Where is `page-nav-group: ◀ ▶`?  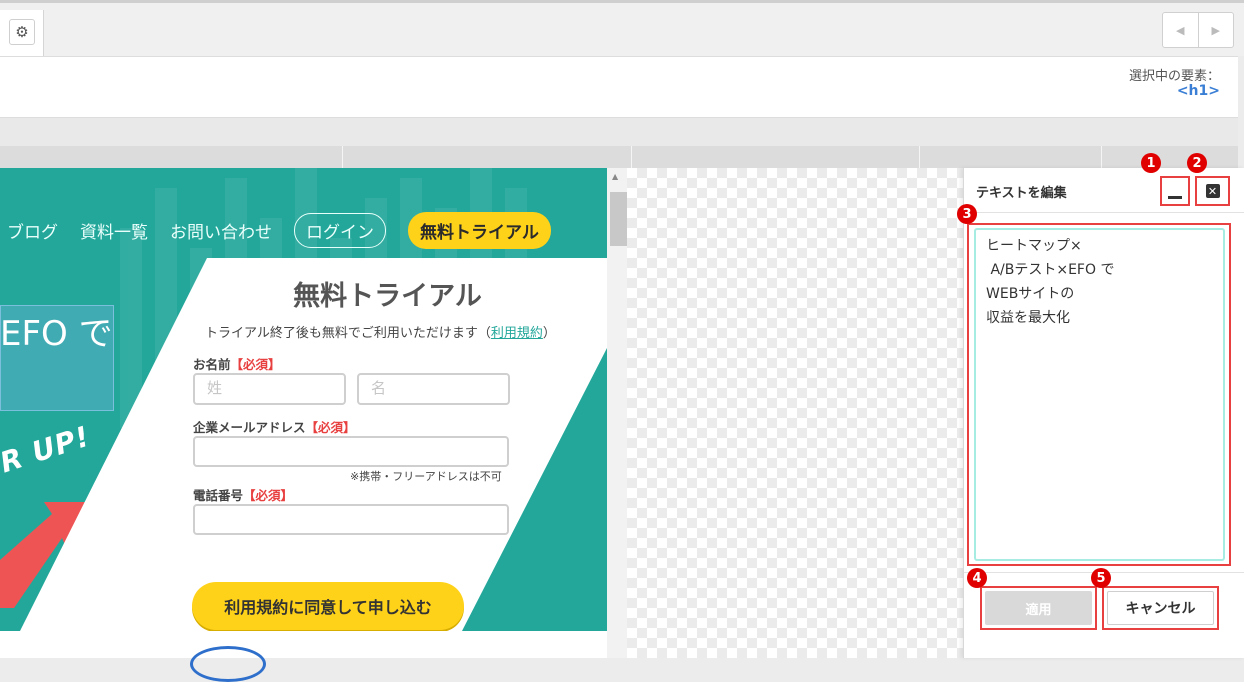 page-nav-group: ◀ ▶ is located at coordinates (1198, 30).